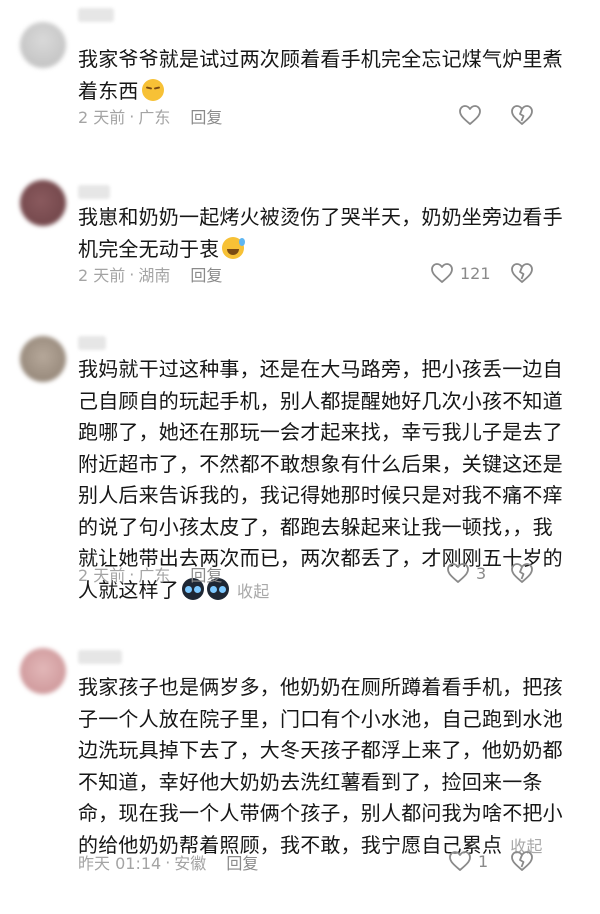 The width and height of the screenshot is (600, 914). Describe the element at coordinates (481, 573) in the screenshot. I see `like-count: 3` at that location.